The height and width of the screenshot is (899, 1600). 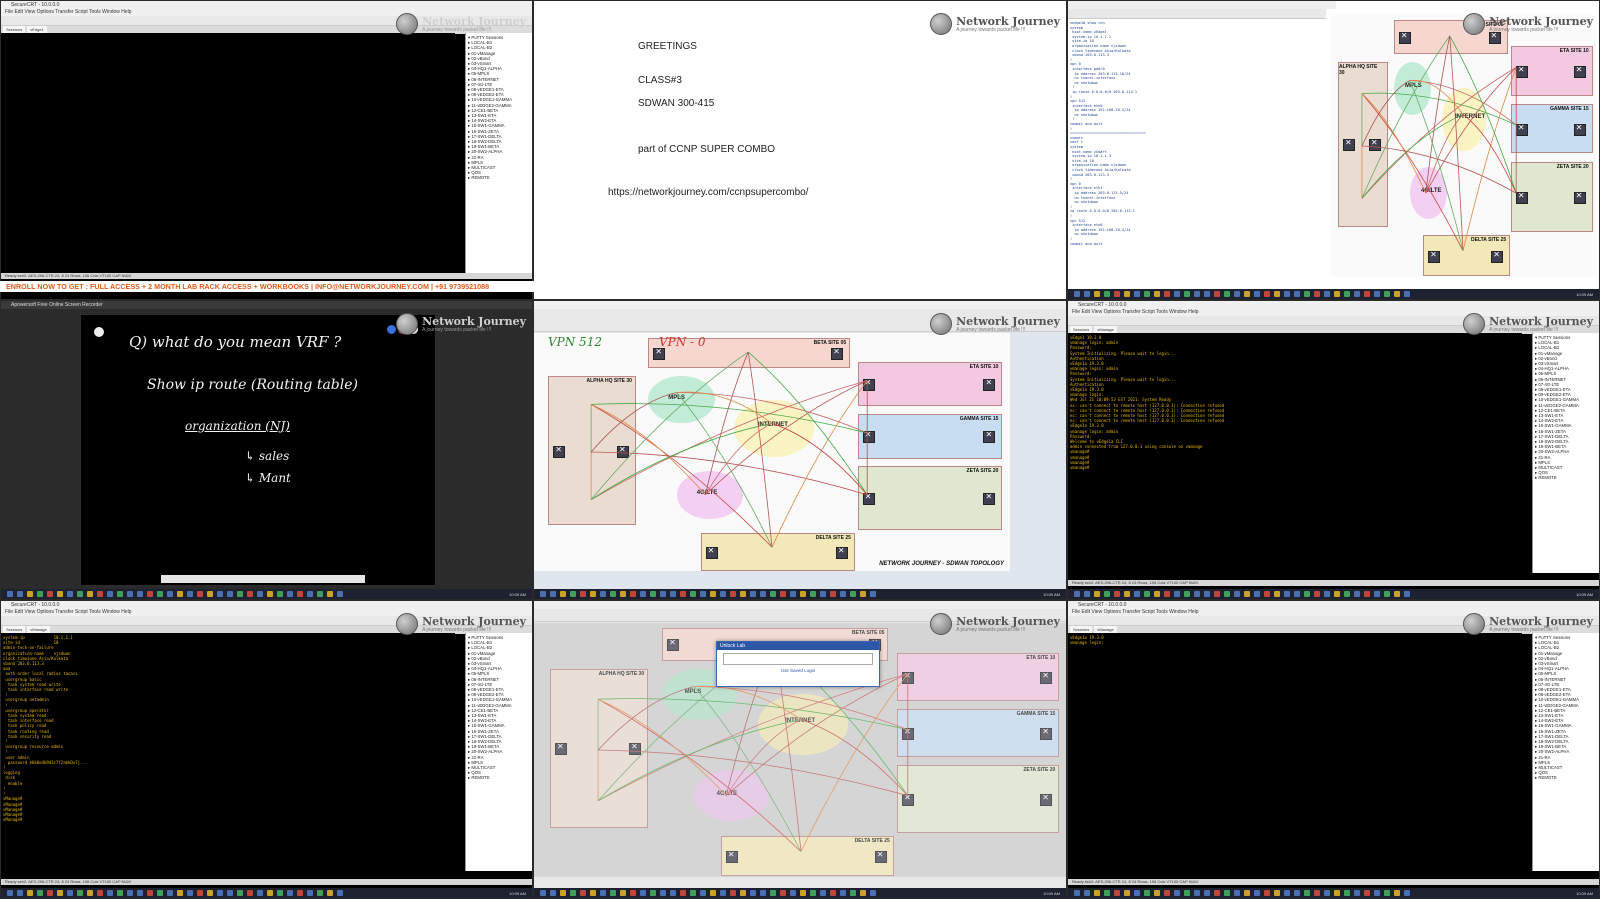 What do you see at coordinates (798, 659) in the screenshot?
I see `dialog-field` at bounding box center [798, 659].